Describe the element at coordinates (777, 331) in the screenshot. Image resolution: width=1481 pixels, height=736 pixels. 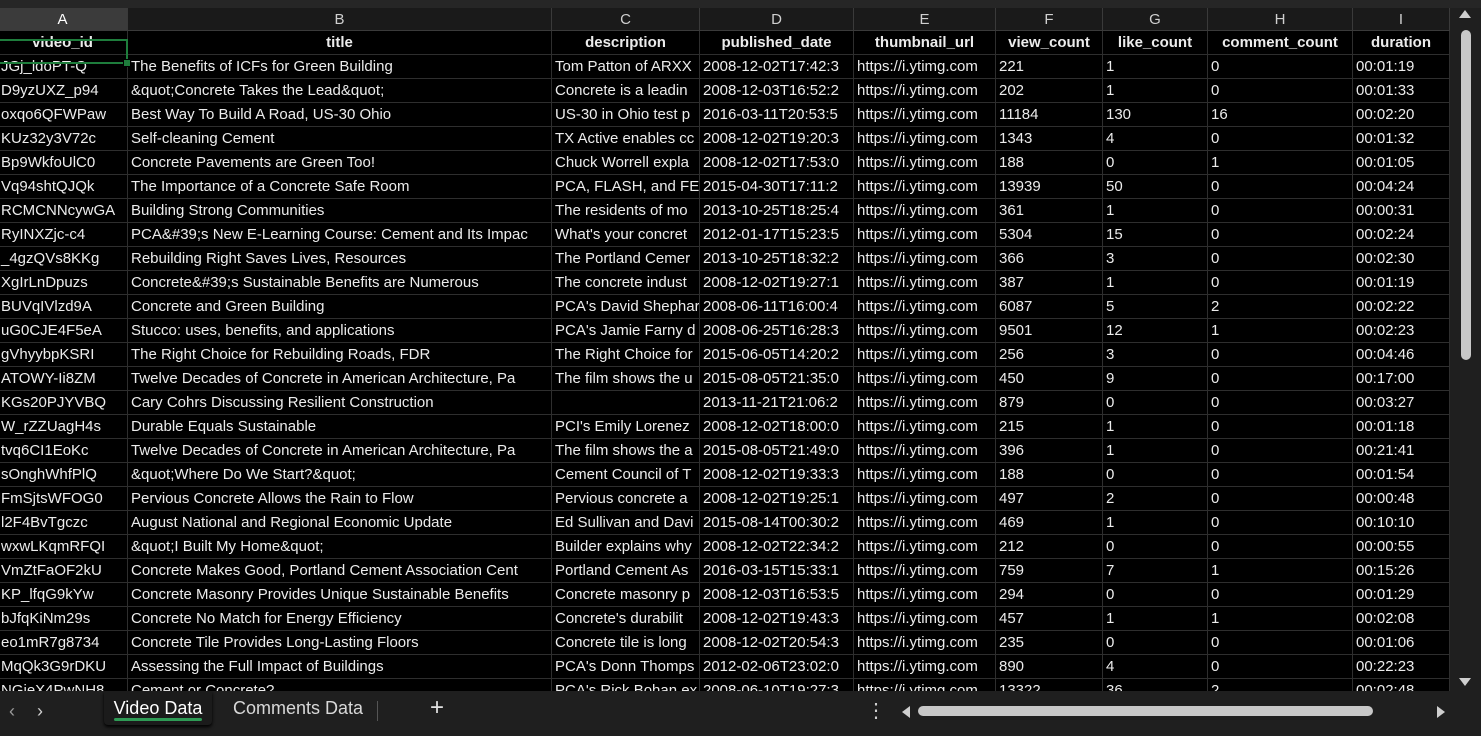
I see `cell-published-date: 2008-06-25T16:28:3` at that location.